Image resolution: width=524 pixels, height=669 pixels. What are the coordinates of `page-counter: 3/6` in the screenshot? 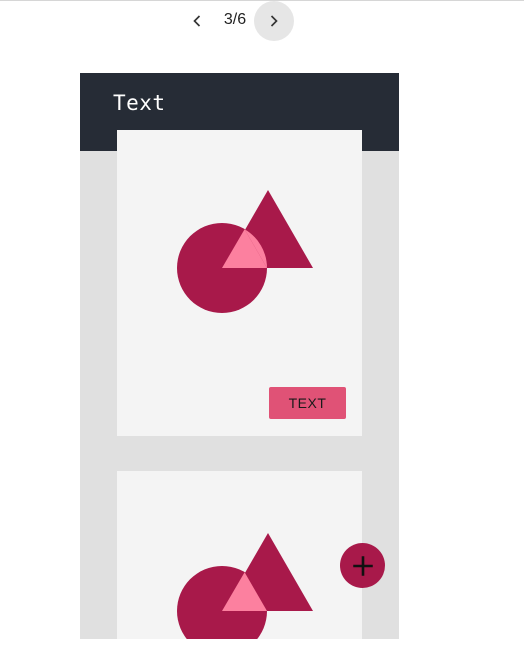 It's located at (235, 19).